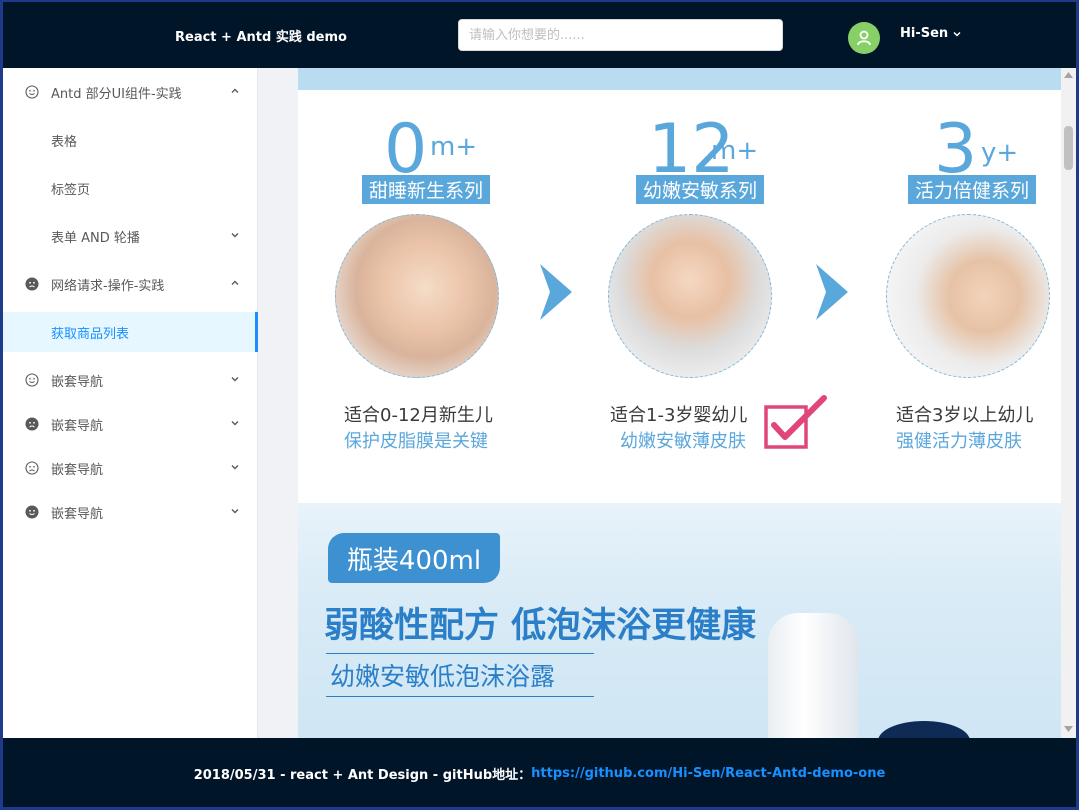  I want to click on baby-photo-standing, so click(968, 296).